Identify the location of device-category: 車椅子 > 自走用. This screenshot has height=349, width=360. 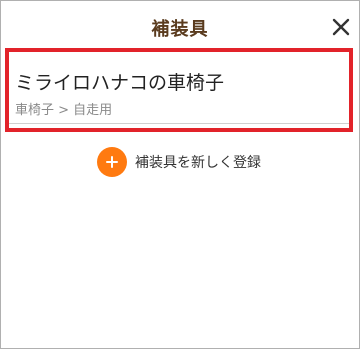
(64, 110).